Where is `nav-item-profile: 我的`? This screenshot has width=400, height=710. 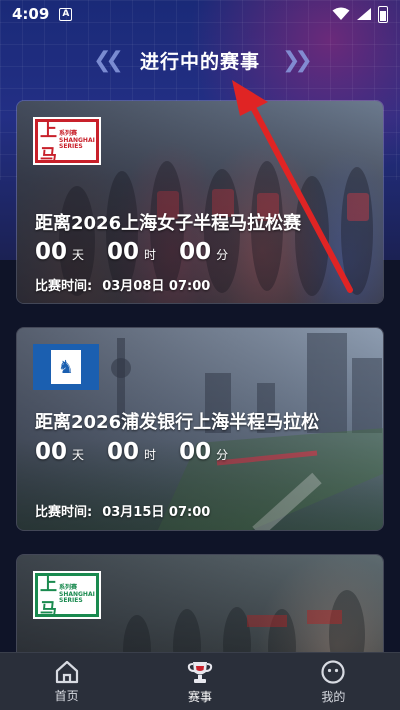 nav-item-profile: 我的 is located at coordinates (333, 681).